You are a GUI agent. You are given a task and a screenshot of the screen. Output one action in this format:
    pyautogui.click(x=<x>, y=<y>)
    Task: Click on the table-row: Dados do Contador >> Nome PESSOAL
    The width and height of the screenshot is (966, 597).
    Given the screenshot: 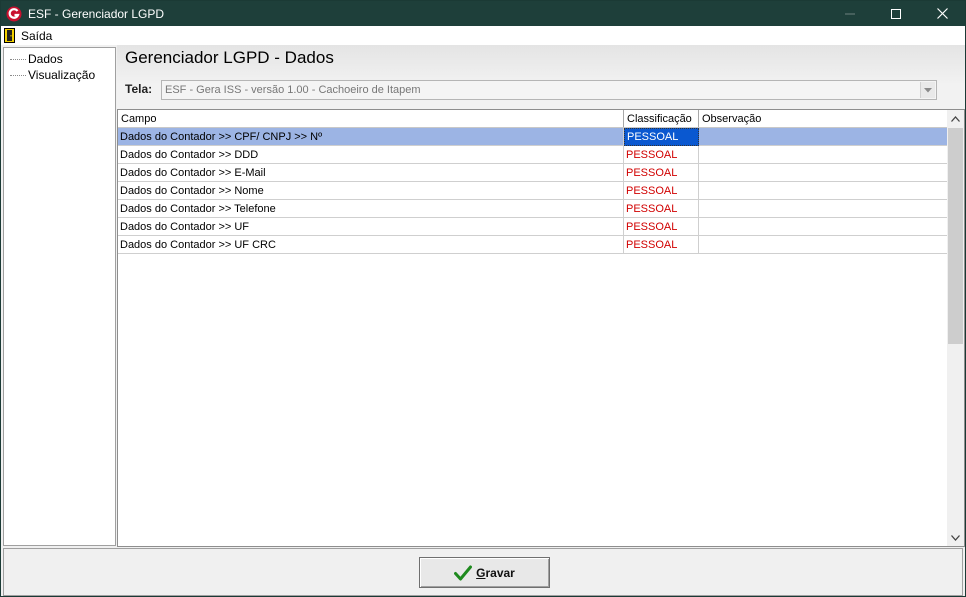 What is the action you would take?
    pyautogui.click(x=533, y=191)
    